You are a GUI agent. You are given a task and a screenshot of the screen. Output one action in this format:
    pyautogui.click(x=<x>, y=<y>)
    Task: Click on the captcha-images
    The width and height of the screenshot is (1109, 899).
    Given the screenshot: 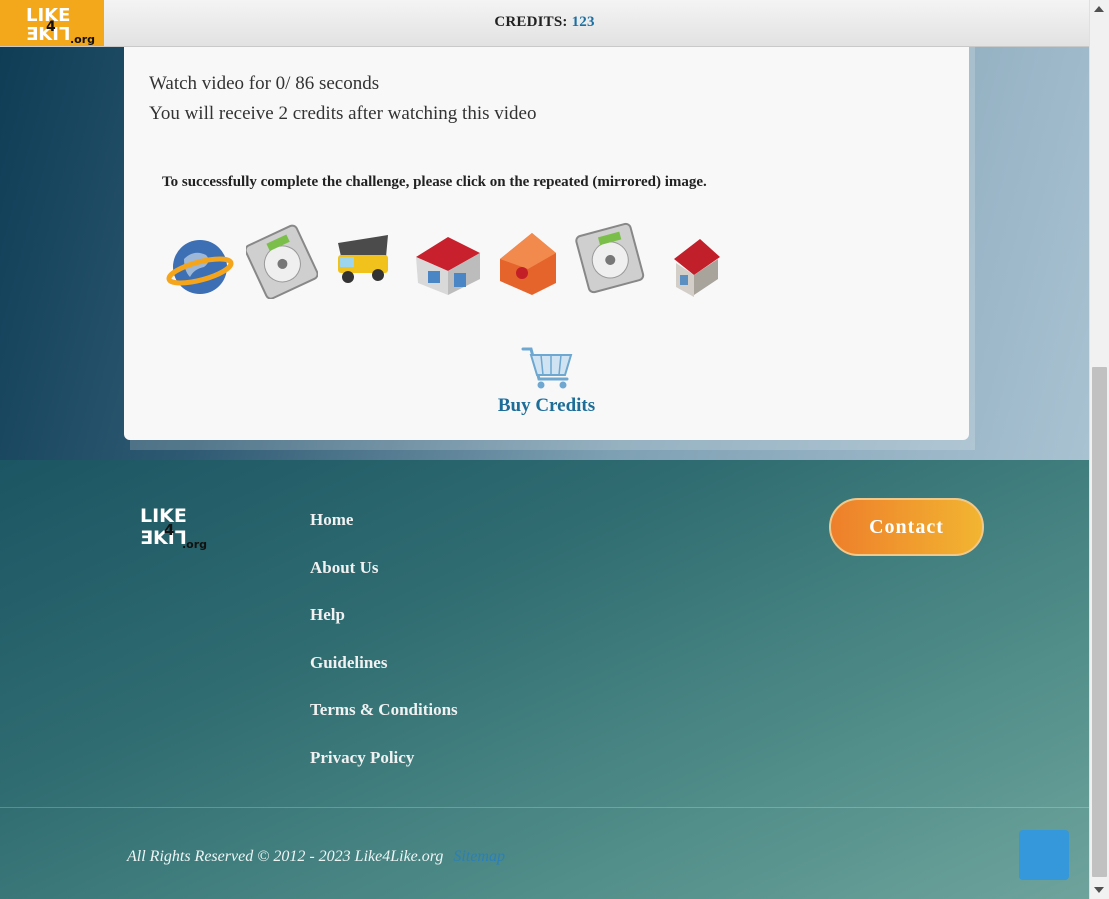 What is the action you would take?
    pyautogui.click(x=444, y=259)
    